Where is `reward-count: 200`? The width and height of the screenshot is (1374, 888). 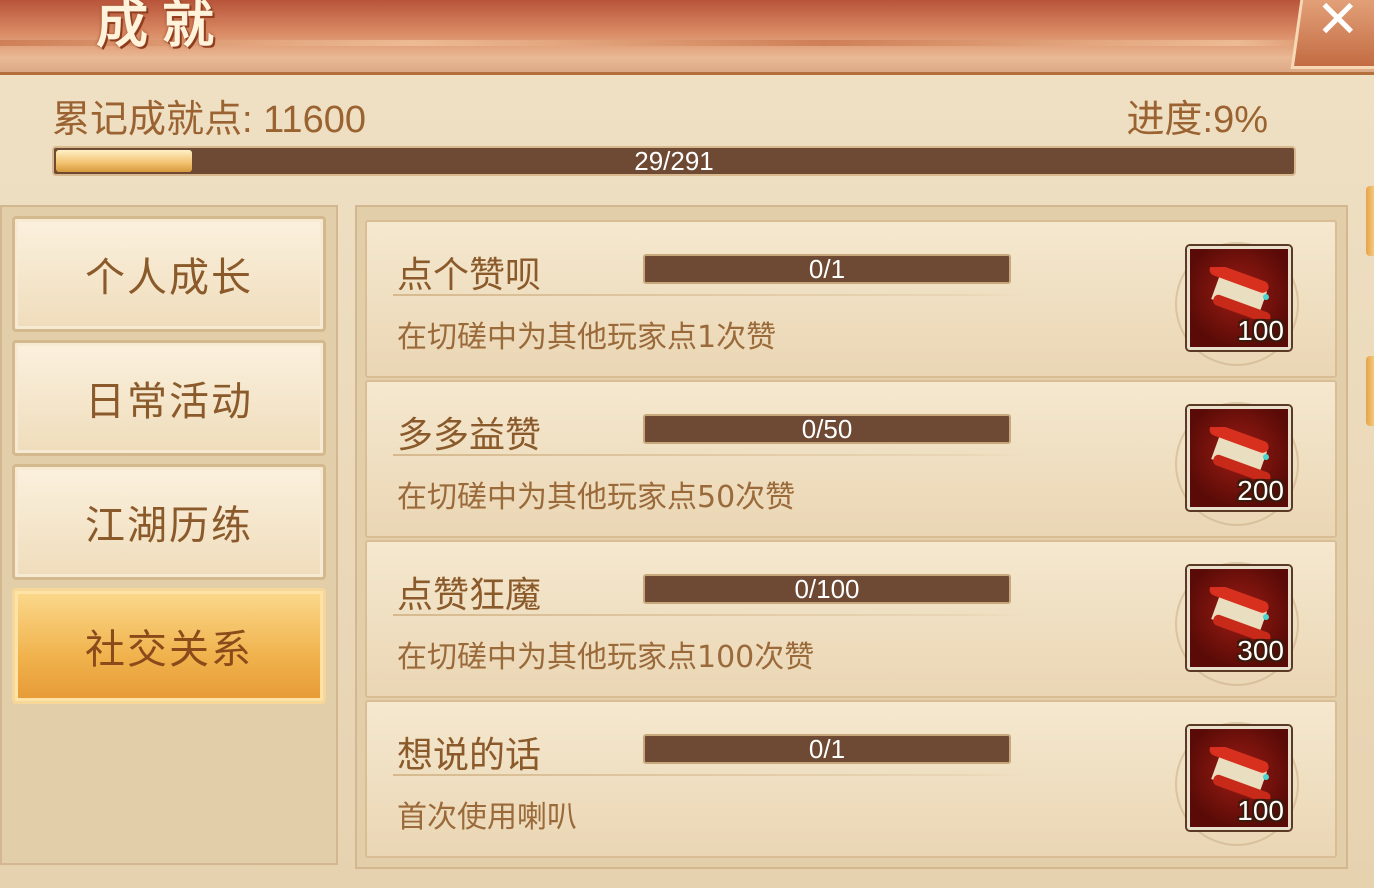
reward-count: 200 is located at coordinates (1260, 490).